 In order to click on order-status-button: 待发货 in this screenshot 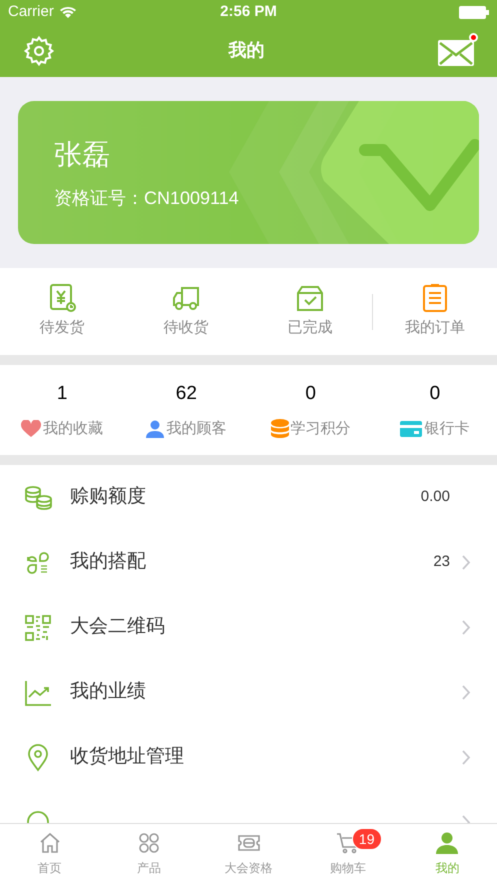, I will do `click(62, 311)`.